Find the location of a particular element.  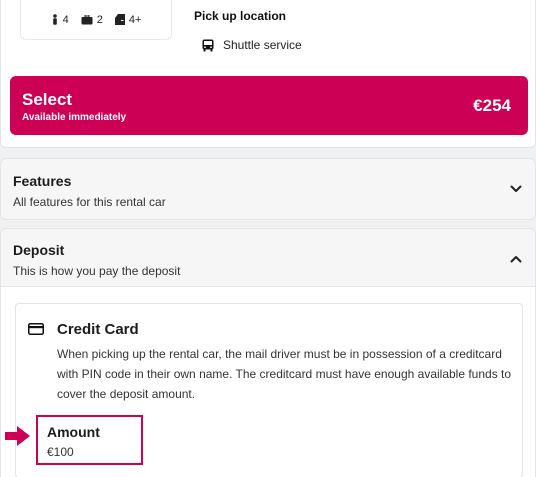

bus-icon is located at coordinates (208, 45).